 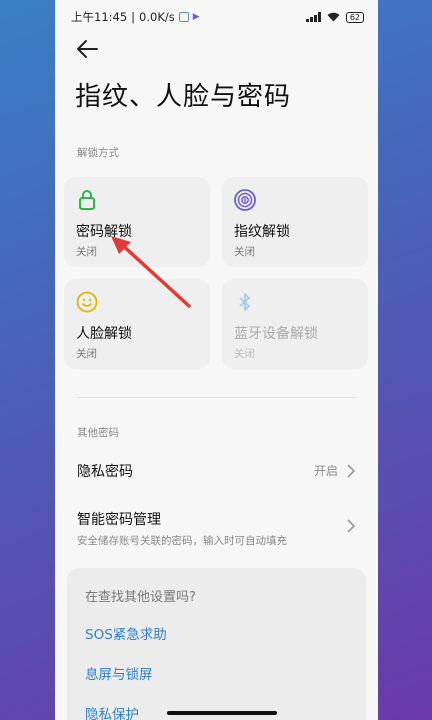 I want to click on back-arrow-icon, so click(x=88, y=49).